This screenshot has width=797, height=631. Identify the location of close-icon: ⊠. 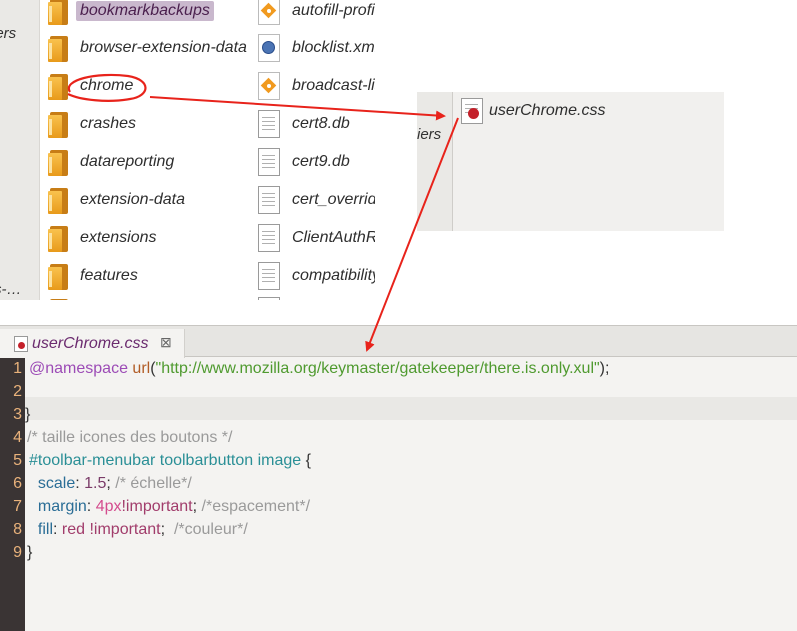
(166, 342).